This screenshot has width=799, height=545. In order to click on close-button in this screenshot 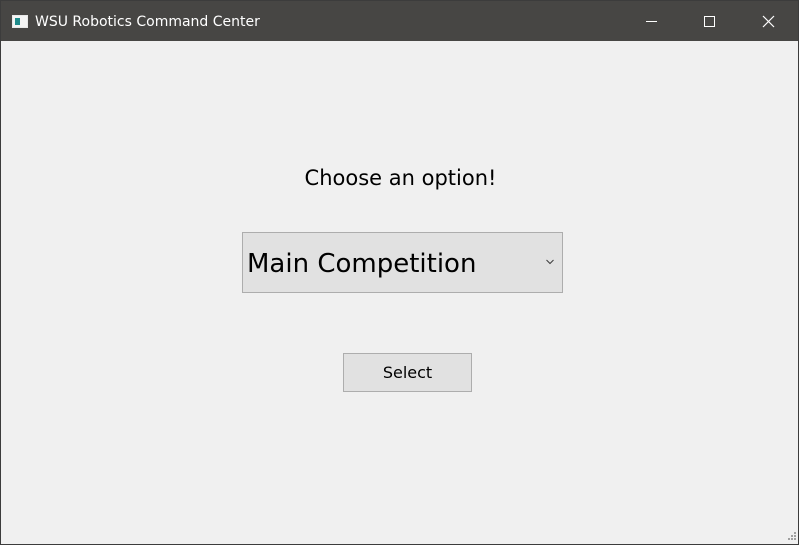, I will do `click(769, 21)`.